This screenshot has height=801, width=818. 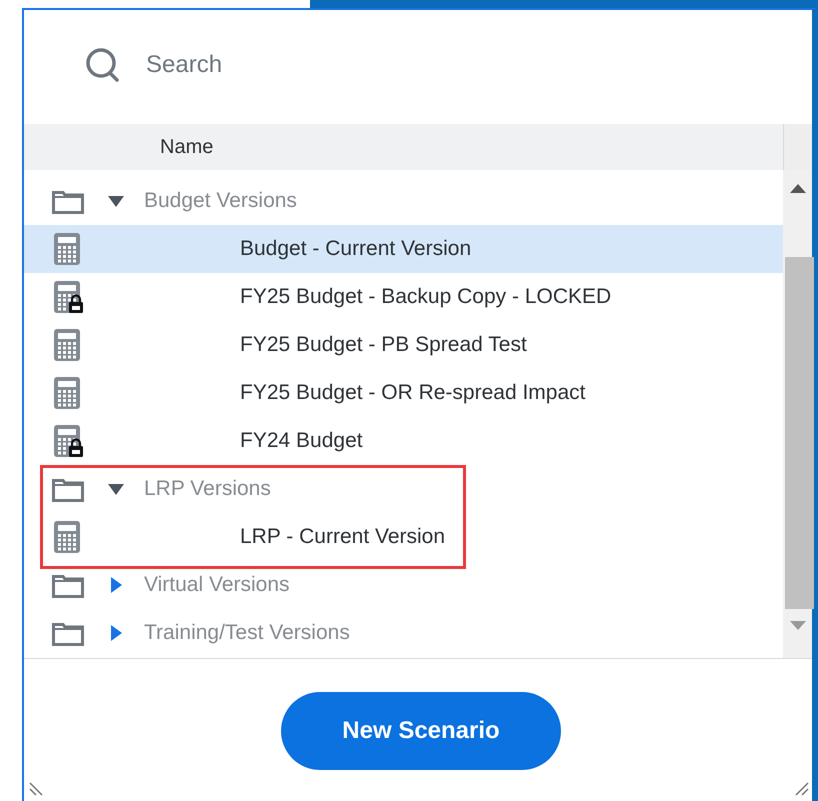 I want to click on folder-label: Training/Test Versions, so click(x=247, y=633).